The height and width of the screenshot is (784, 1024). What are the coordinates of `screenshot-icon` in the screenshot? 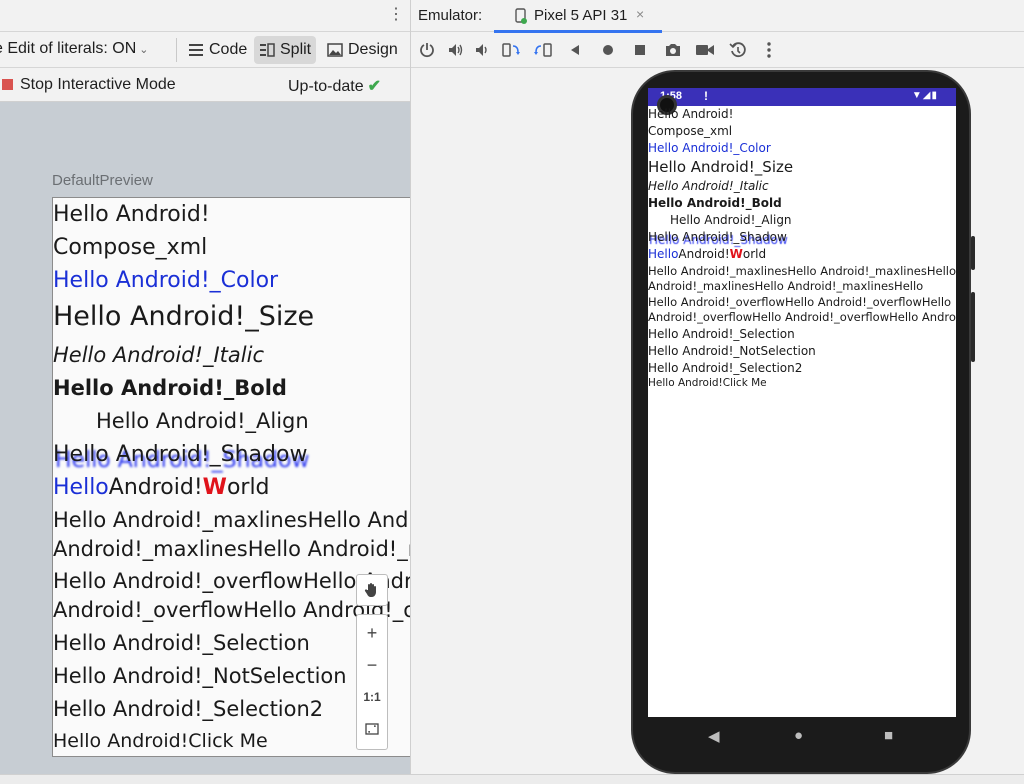 It's located at (673, 50).